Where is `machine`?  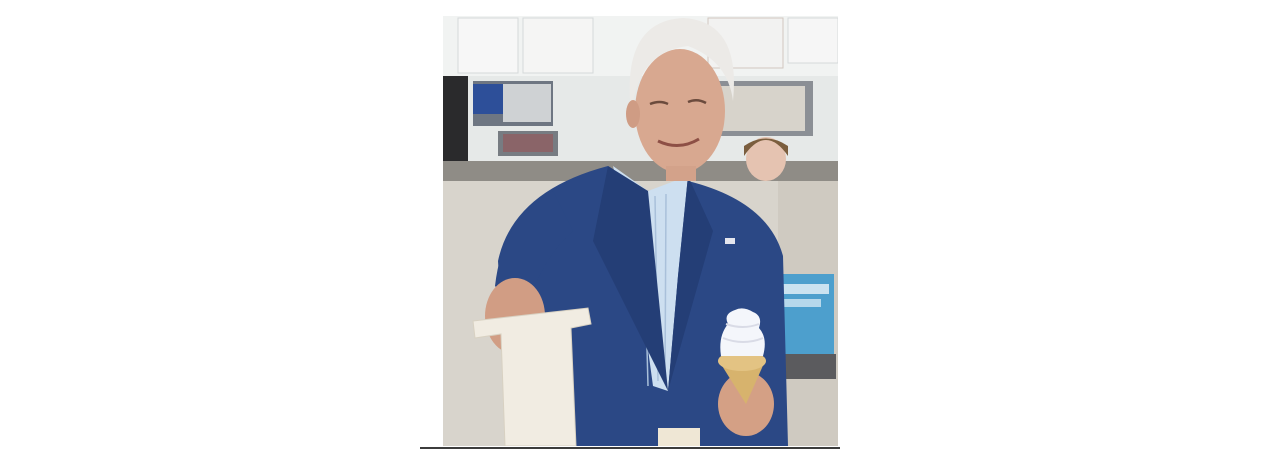
machine is located at coordinates (455, 118).